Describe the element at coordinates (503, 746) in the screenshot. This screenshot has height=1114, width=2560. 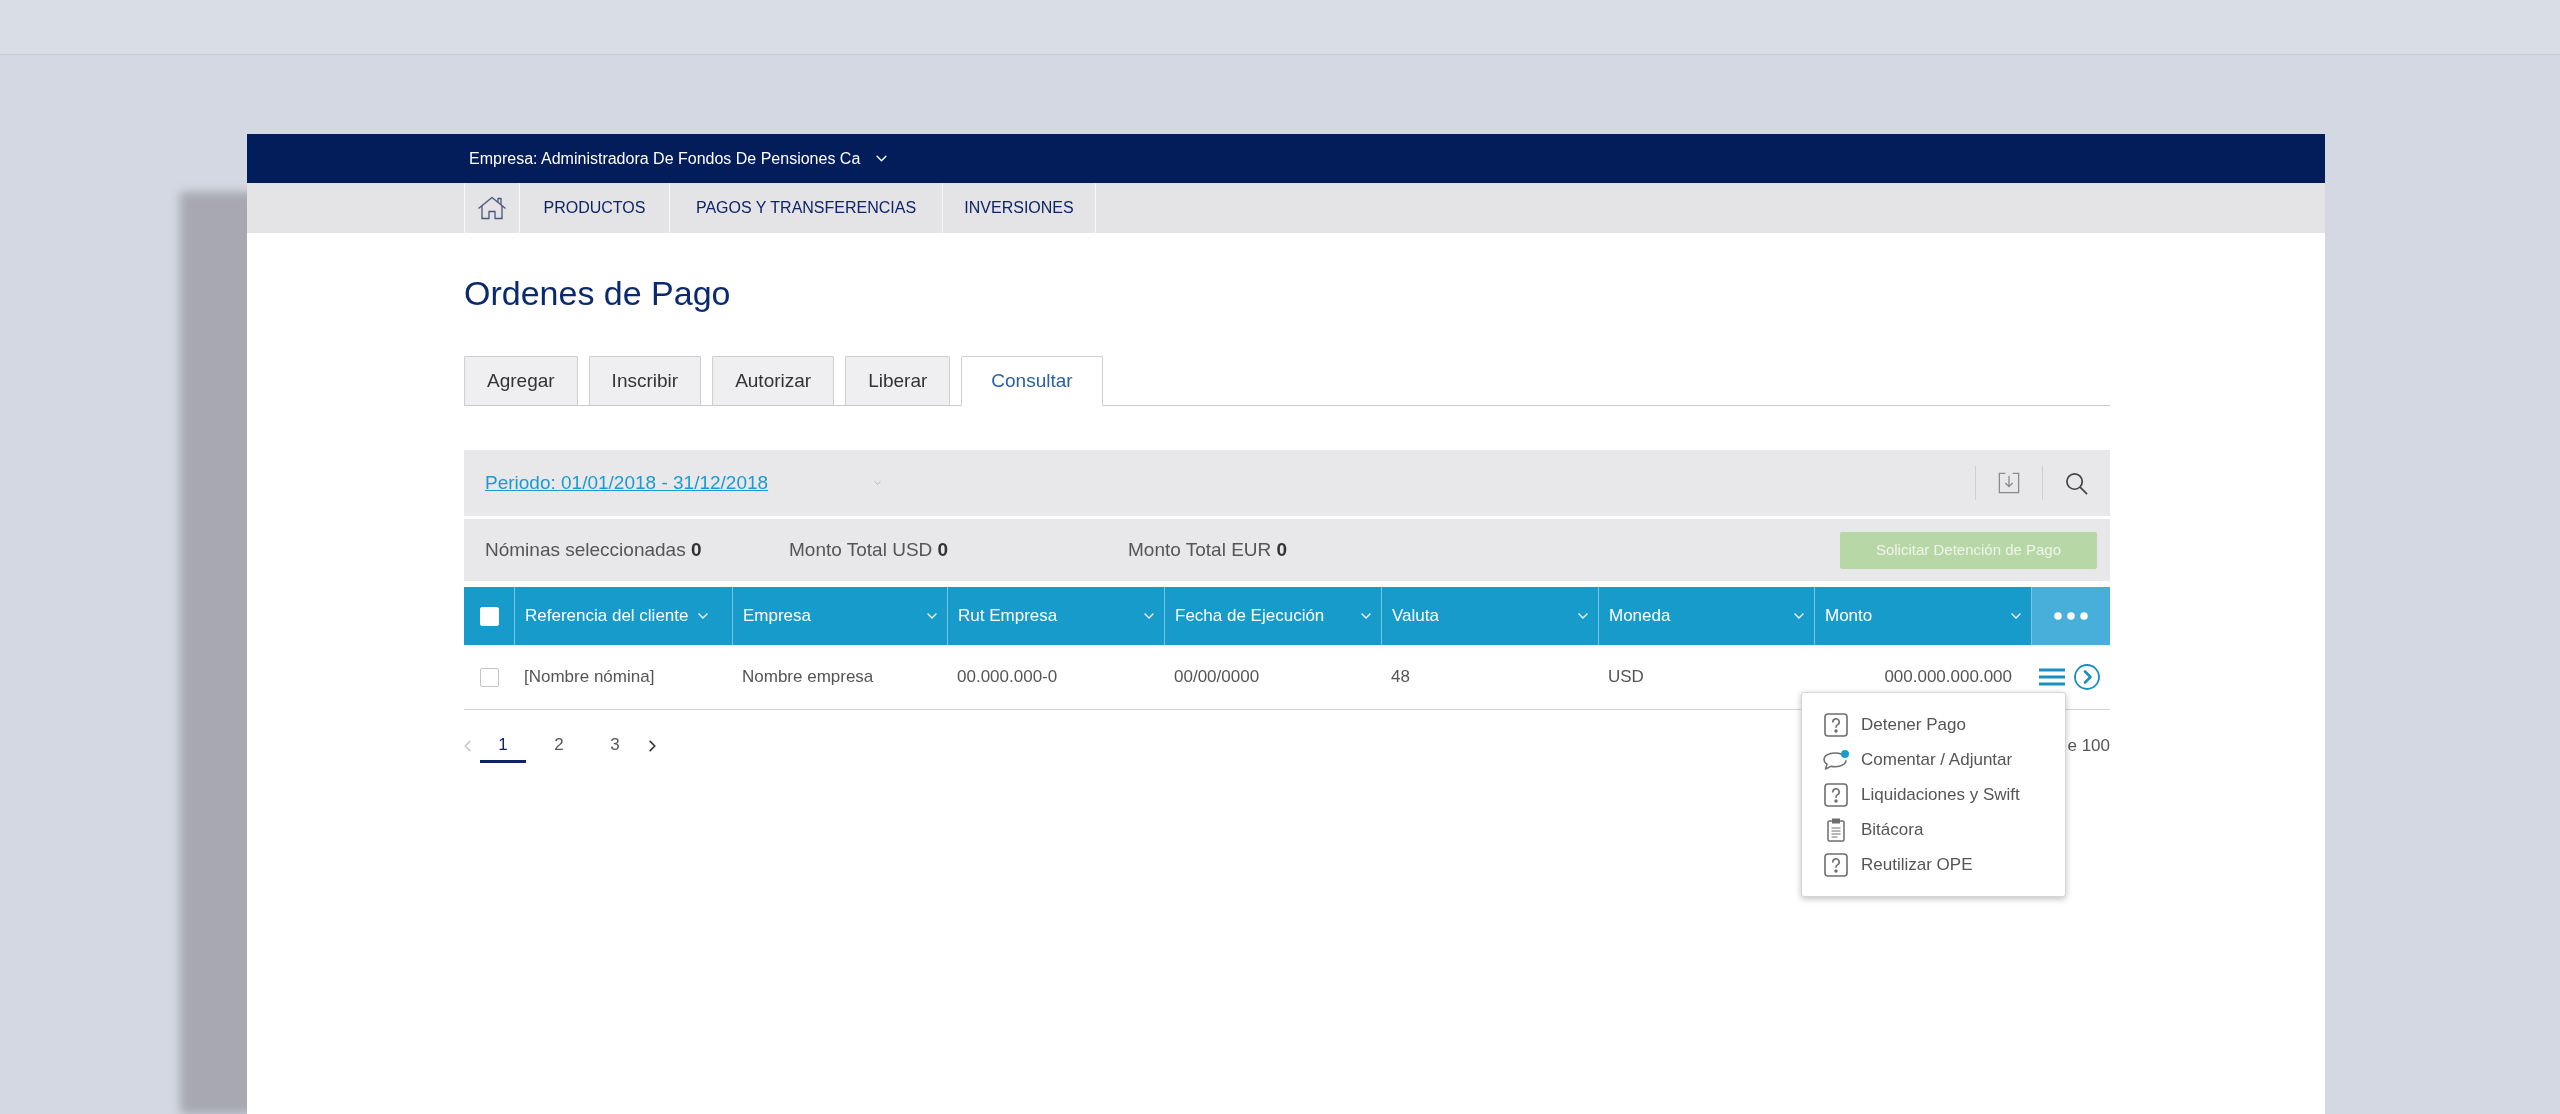
I see `page-button: 1` at that location.